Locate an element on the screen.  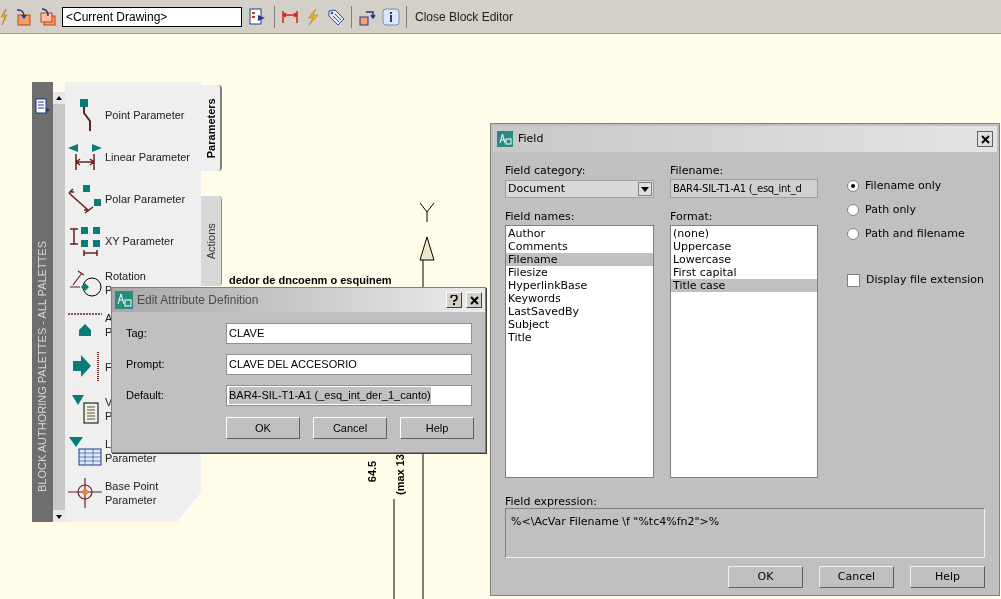
palette-tab: Parameters is located at coordinates (211, 128).